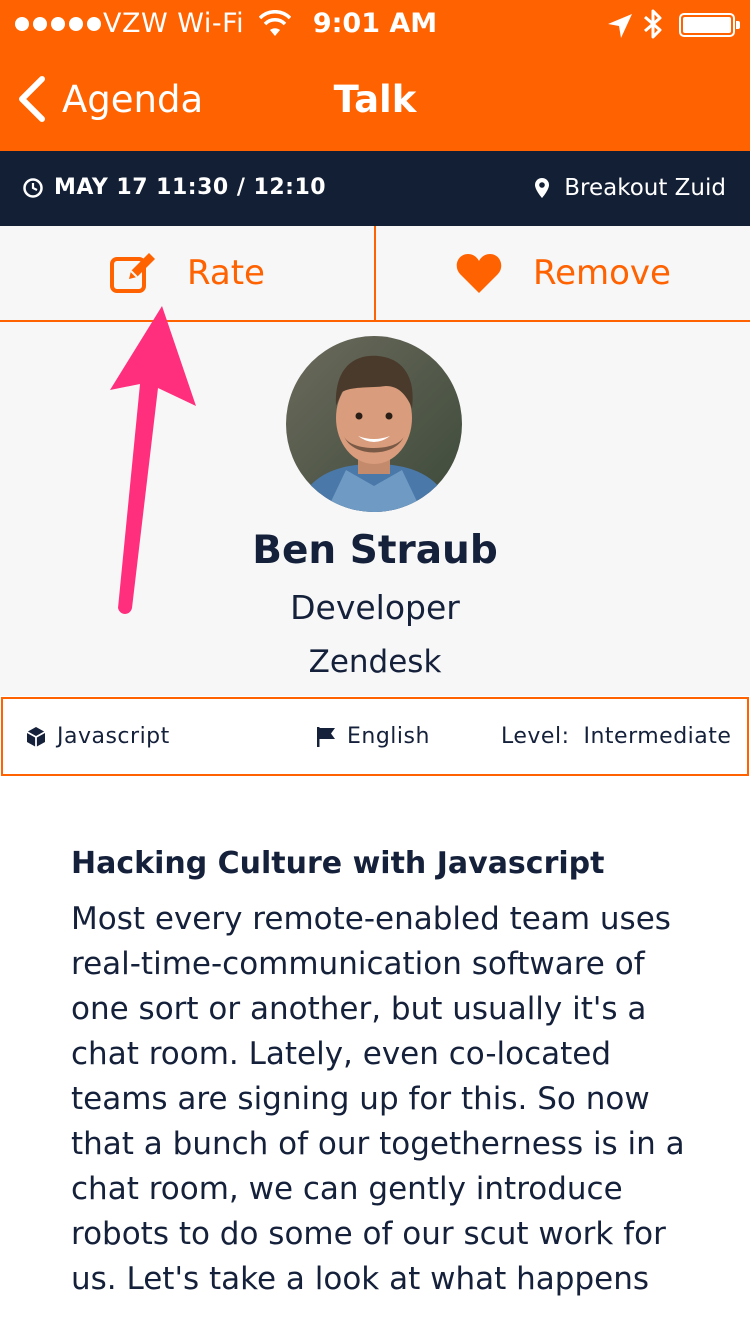  Describe the element at coordinates (133, 273) in the screenshot. I see `edit-icon` at that location.